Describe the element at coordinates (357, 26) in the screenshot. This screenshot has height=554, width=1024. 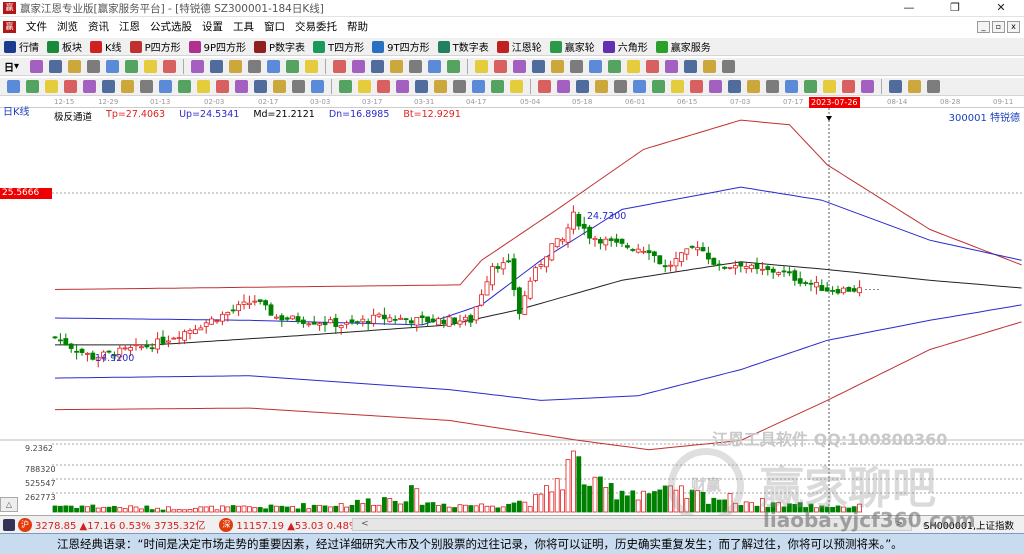
I see `menu-item: 帮助` at that location.